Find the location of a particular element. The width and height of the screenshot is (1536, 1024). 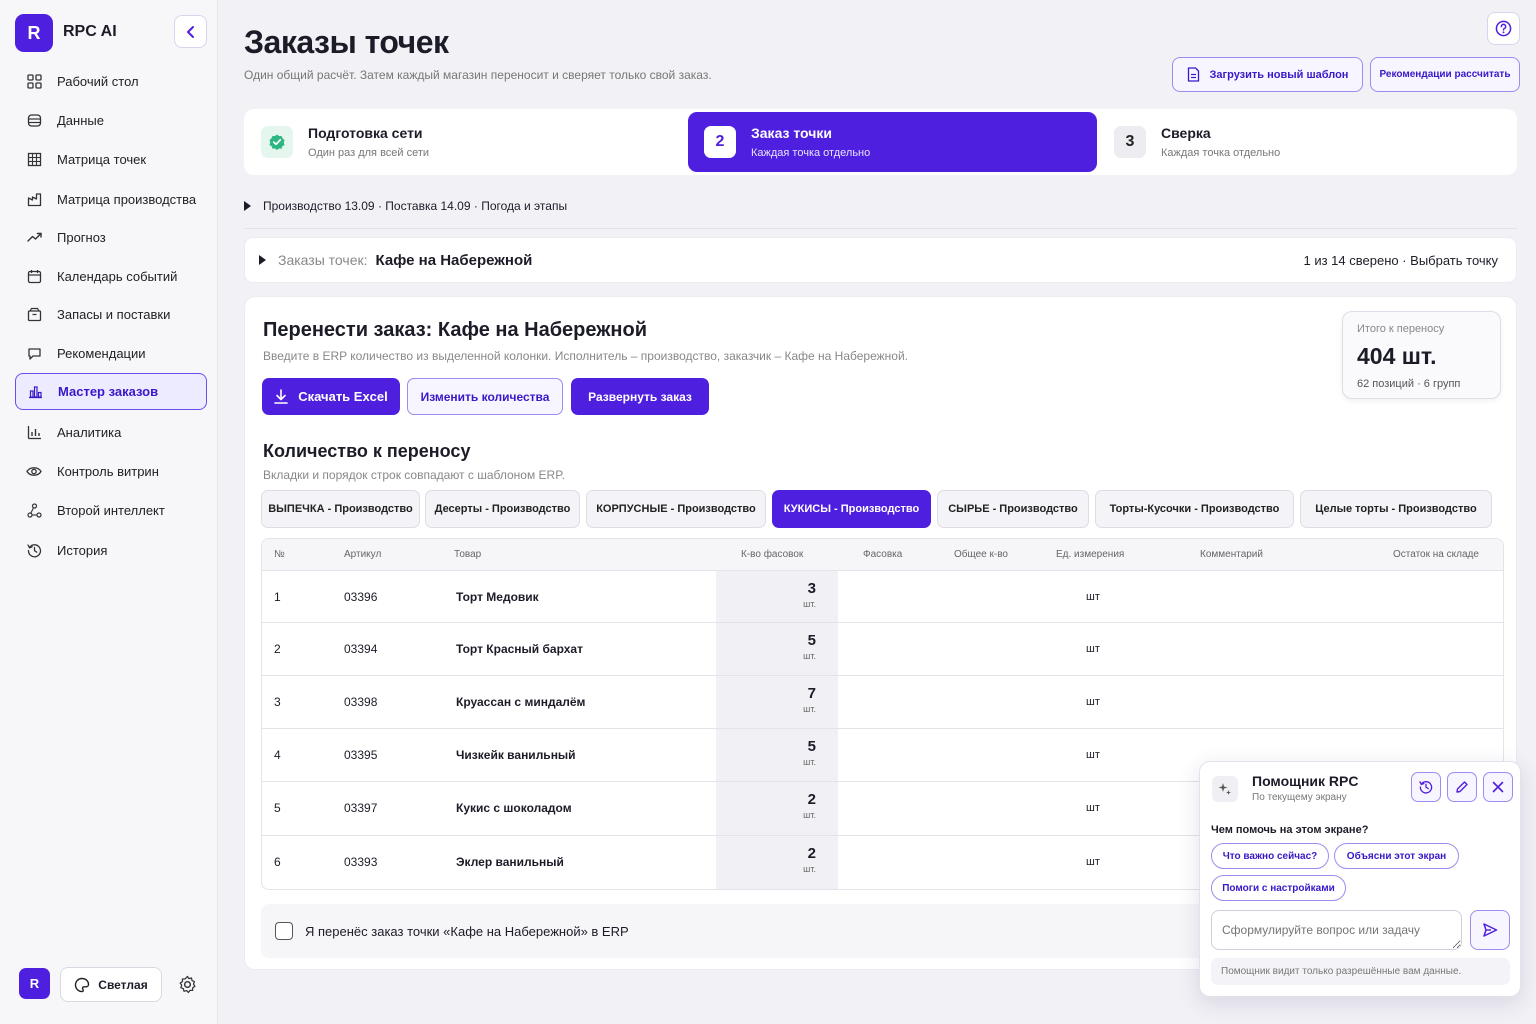

tab-cookies: КУКИСЫ - Производство is located at coordinates (851, 509).